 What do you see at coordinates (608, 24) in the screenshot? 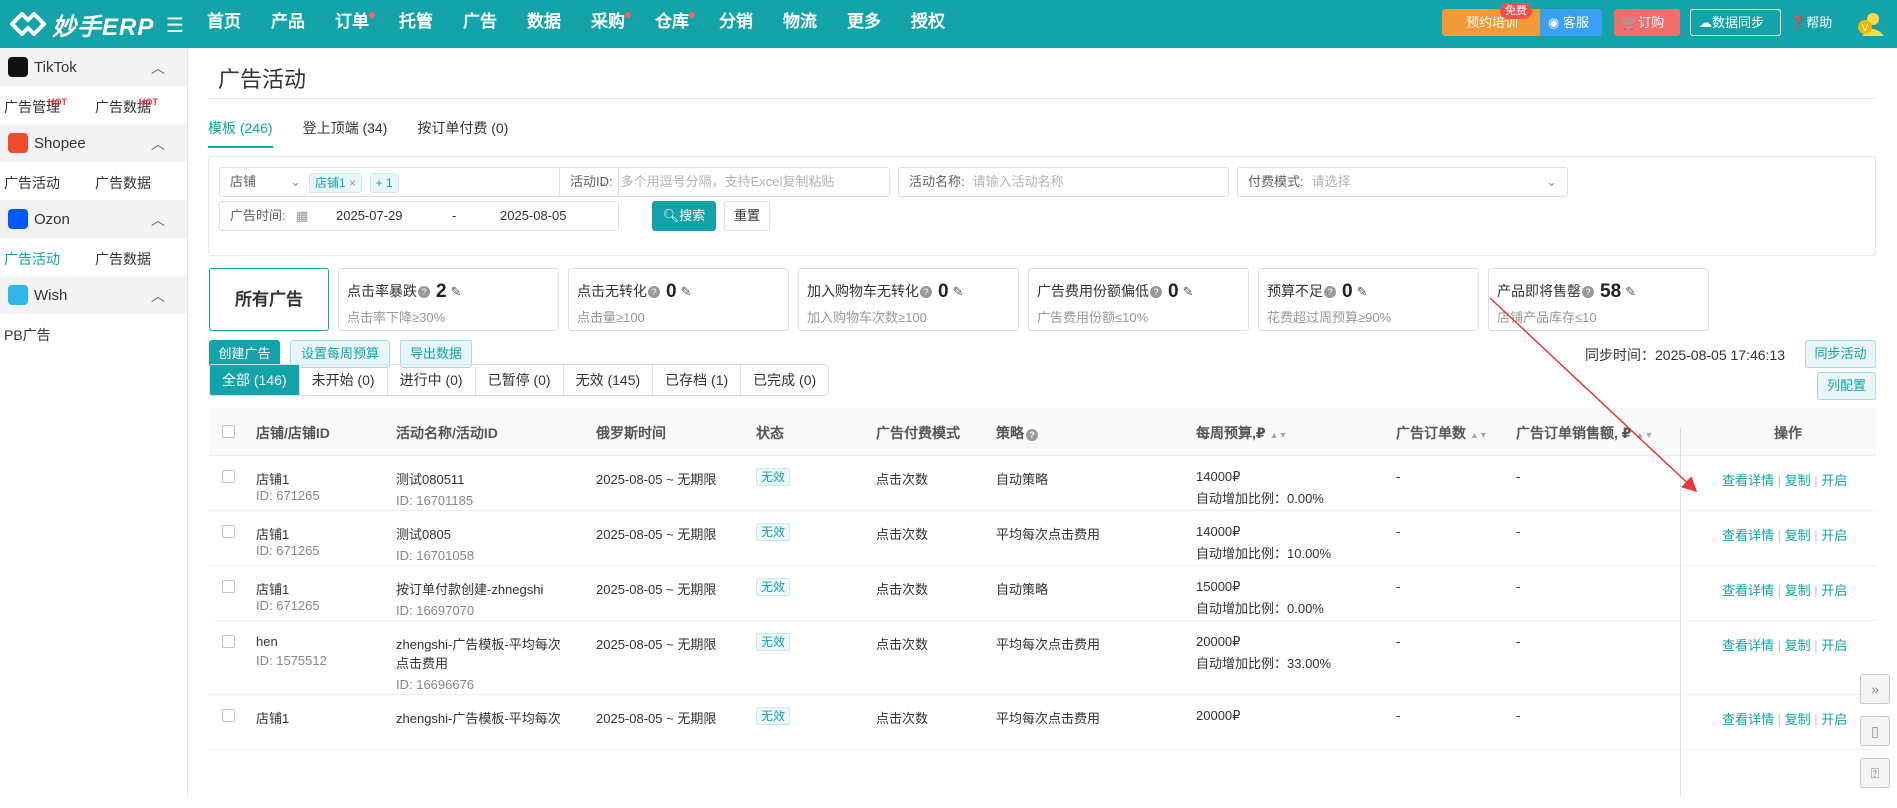
I see `nav-item: 采购` at bounding box center [608, 24].